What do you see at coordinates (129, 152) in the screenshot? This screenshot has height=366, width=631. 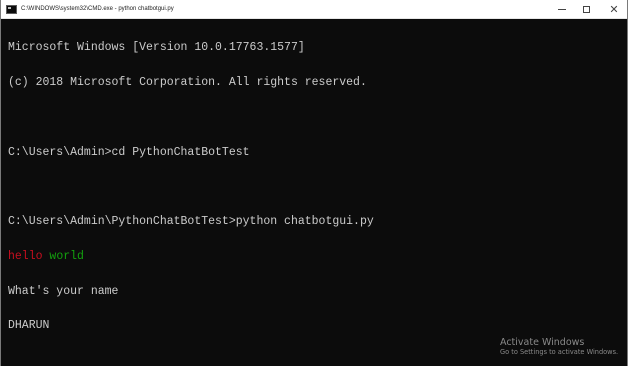 I see `console-line: C:\Users\Admin>cd PythonChatBotTest` at bounding box center [129, 152].